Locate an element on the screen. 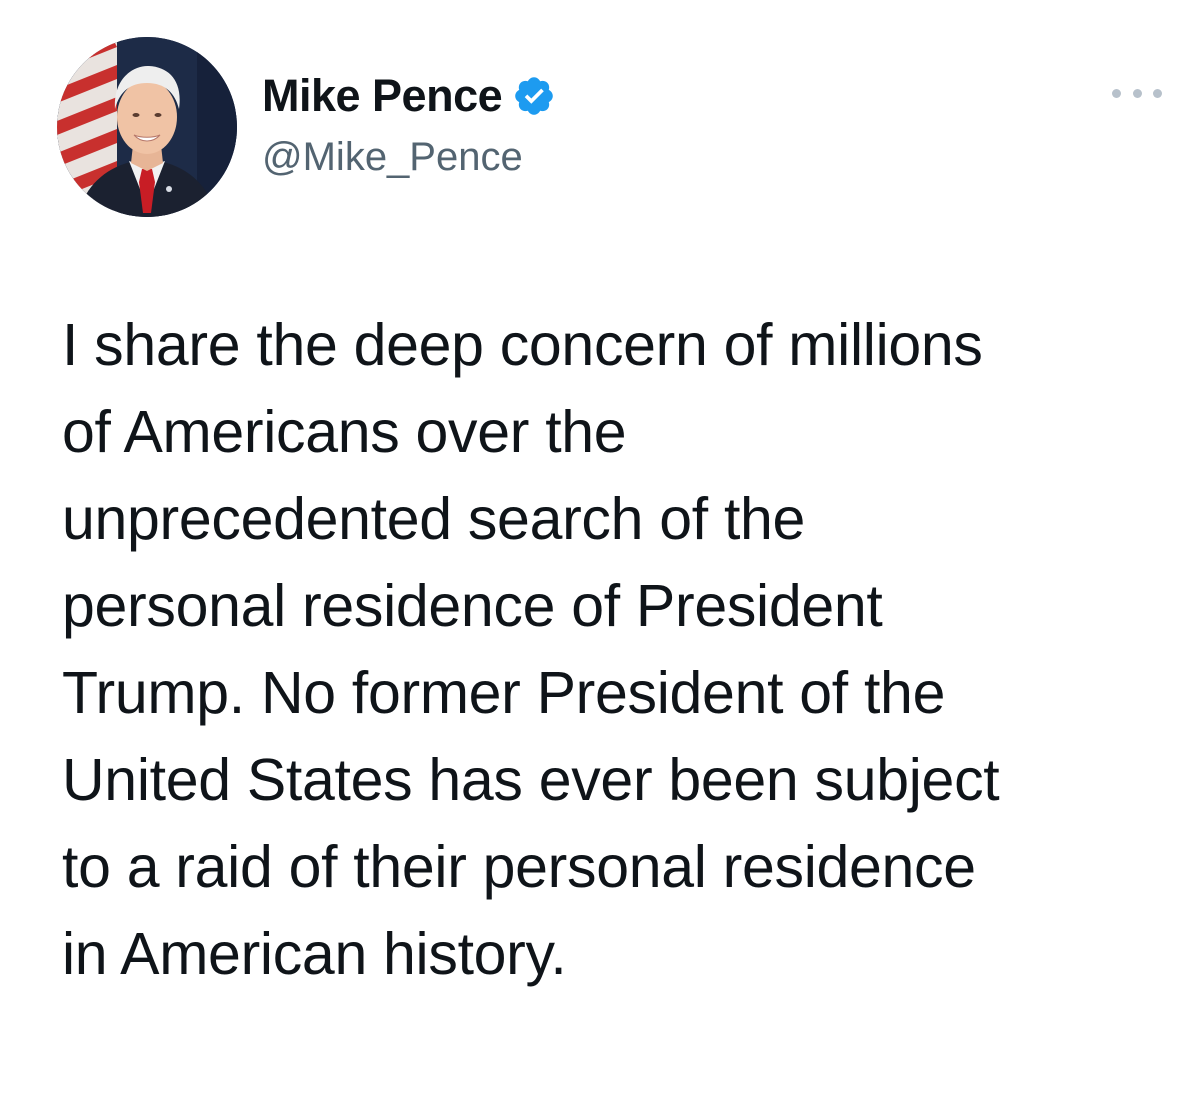 The image size is (1200, 1101). author-display-name: Mike Pence is located at coordinates (382, 96).